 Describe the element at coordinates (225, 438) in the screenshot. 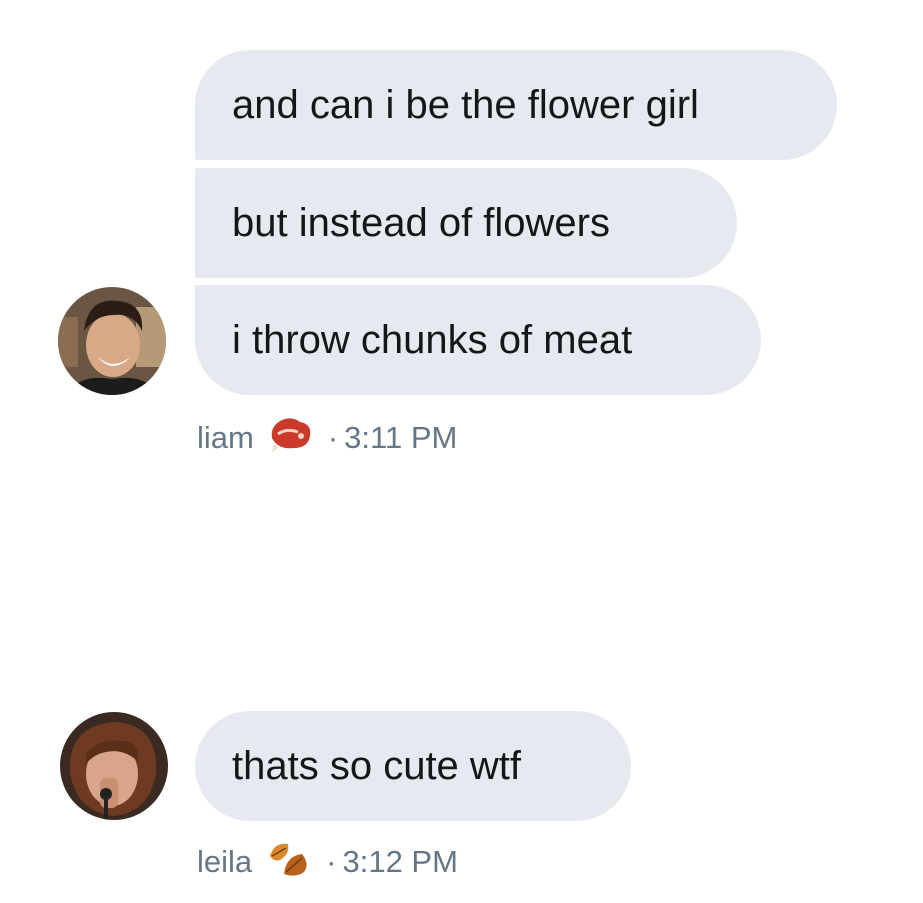

I see `sender-name: liam` at that location.